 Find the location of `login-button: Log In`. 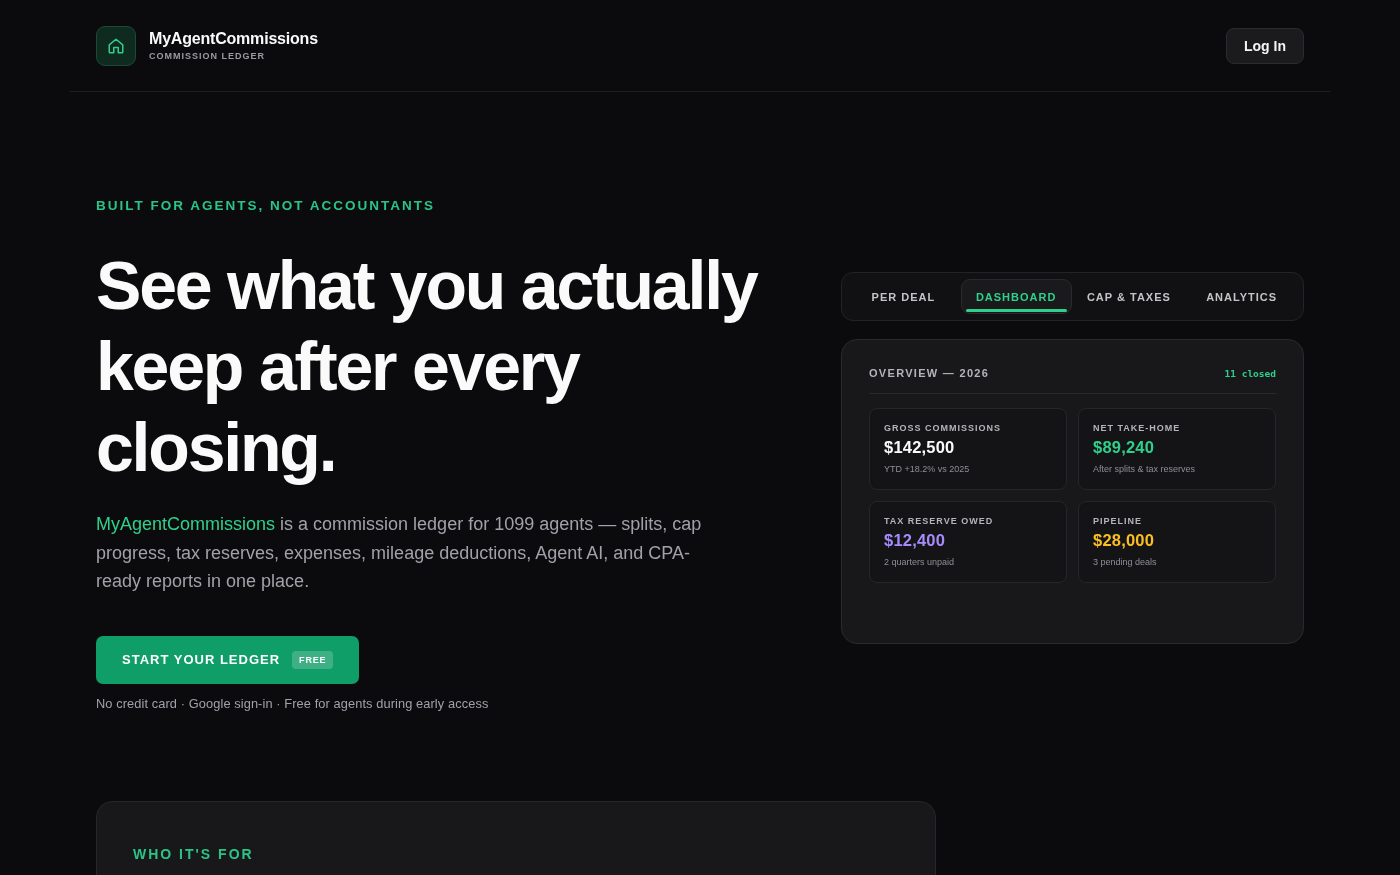

login-button: Log In is located at coordinates (1265, 45).